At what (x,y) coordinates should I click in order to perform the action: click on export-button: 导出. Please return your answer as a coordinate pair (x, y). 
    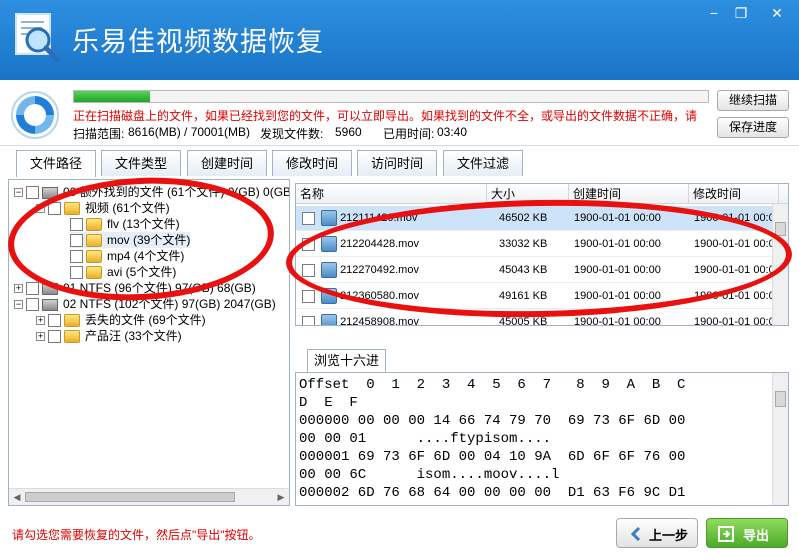
    Looking at the image, I should click on (747, 533).